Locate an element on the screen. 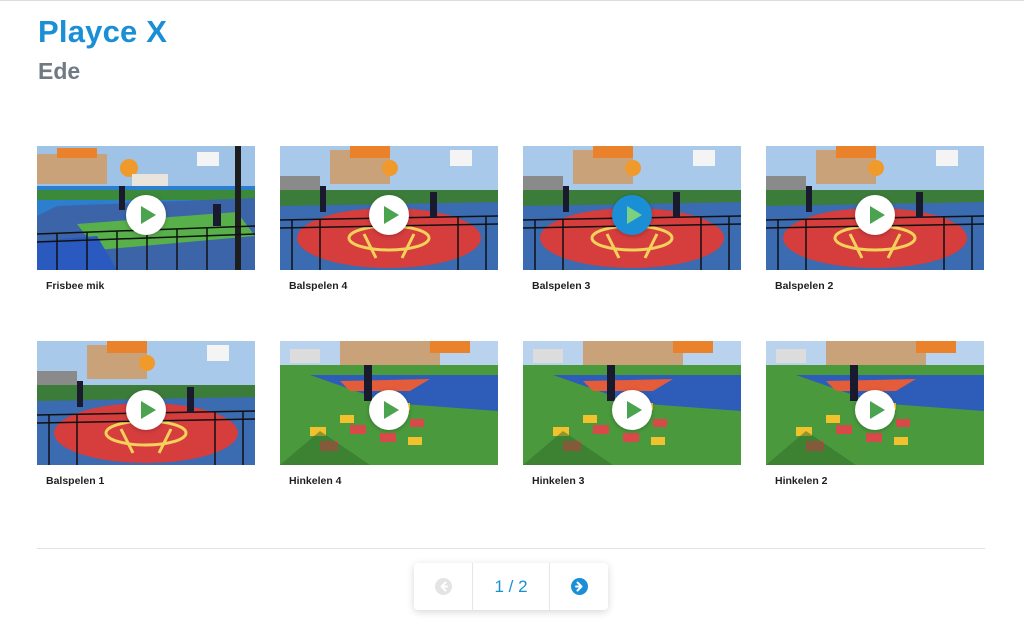 The width and height of the screenshot is (1024, 623). video-card: Balspelen 4 is located at coordinates (389, 226).